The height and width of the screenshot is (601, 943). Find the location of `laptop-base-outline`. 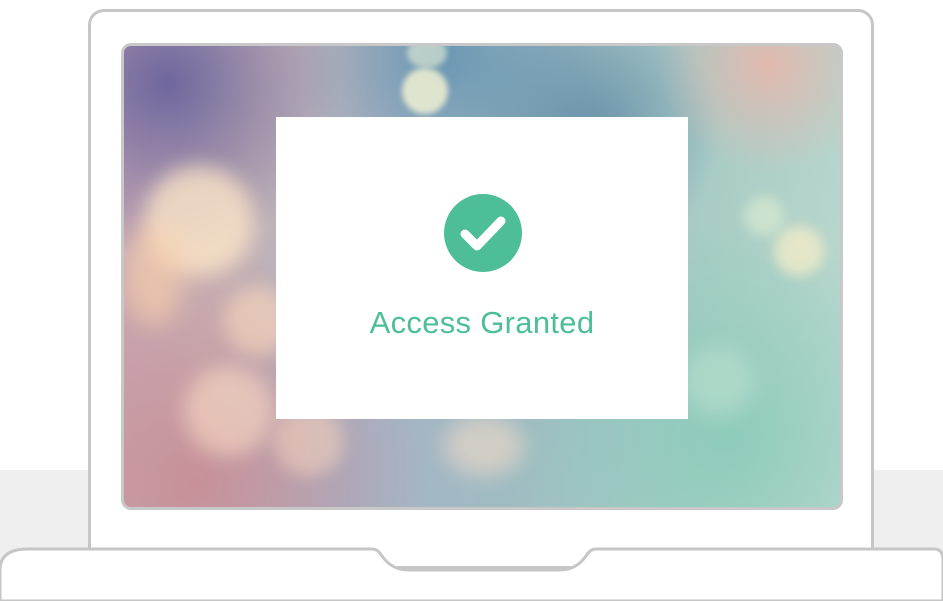

laptop-base-outline is located at coordinates (471, 574).